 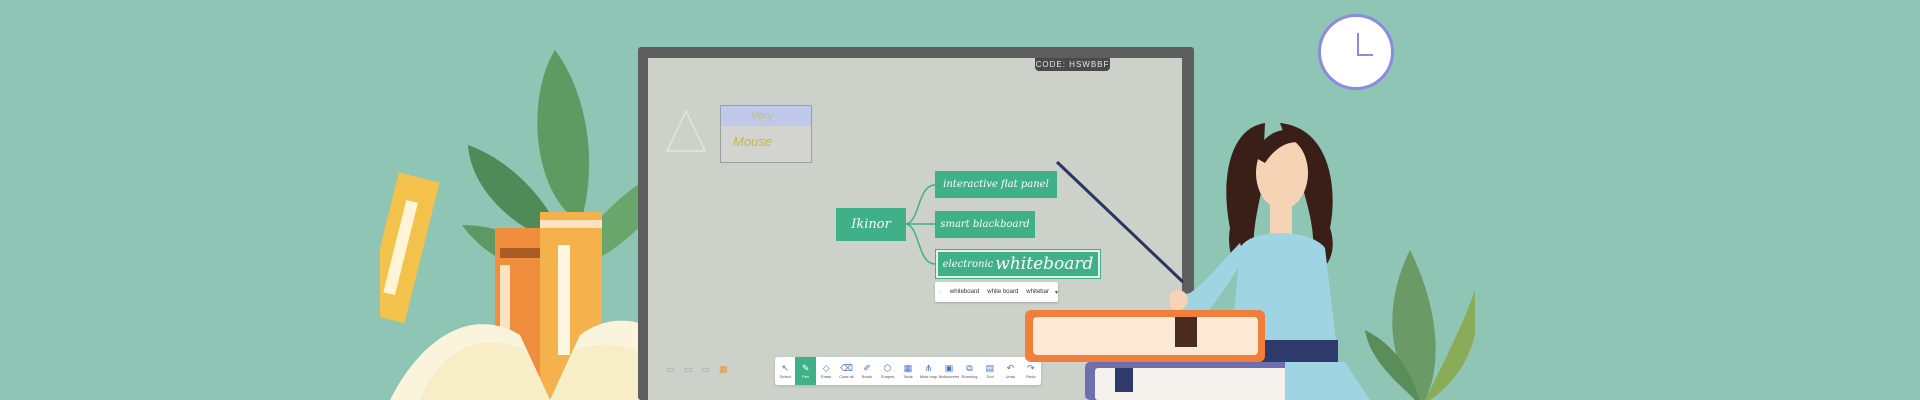 What do you see at coordinates (908, 368) in the screenshot?
I see `table-icon: ▦` at bounding box center [908, 368].